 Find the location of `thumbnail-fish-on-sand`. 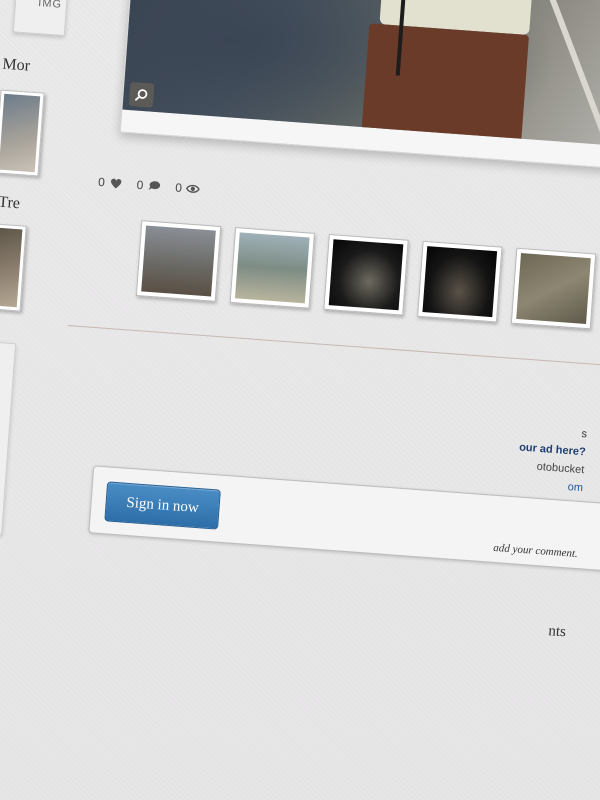

thumbnail-fish-on-sand is located at coordinates (553, 288).